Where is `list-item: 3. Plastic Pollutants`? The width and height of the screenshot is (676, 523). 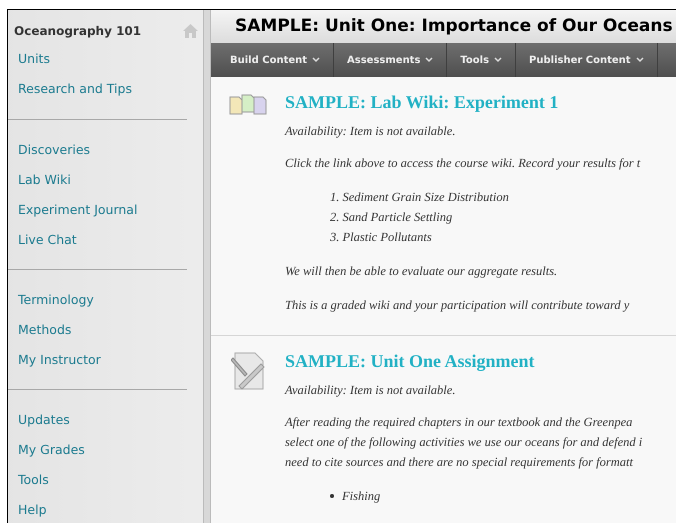
list-item: 3. Plastic Pollutants is located at coordinates (381, 237).